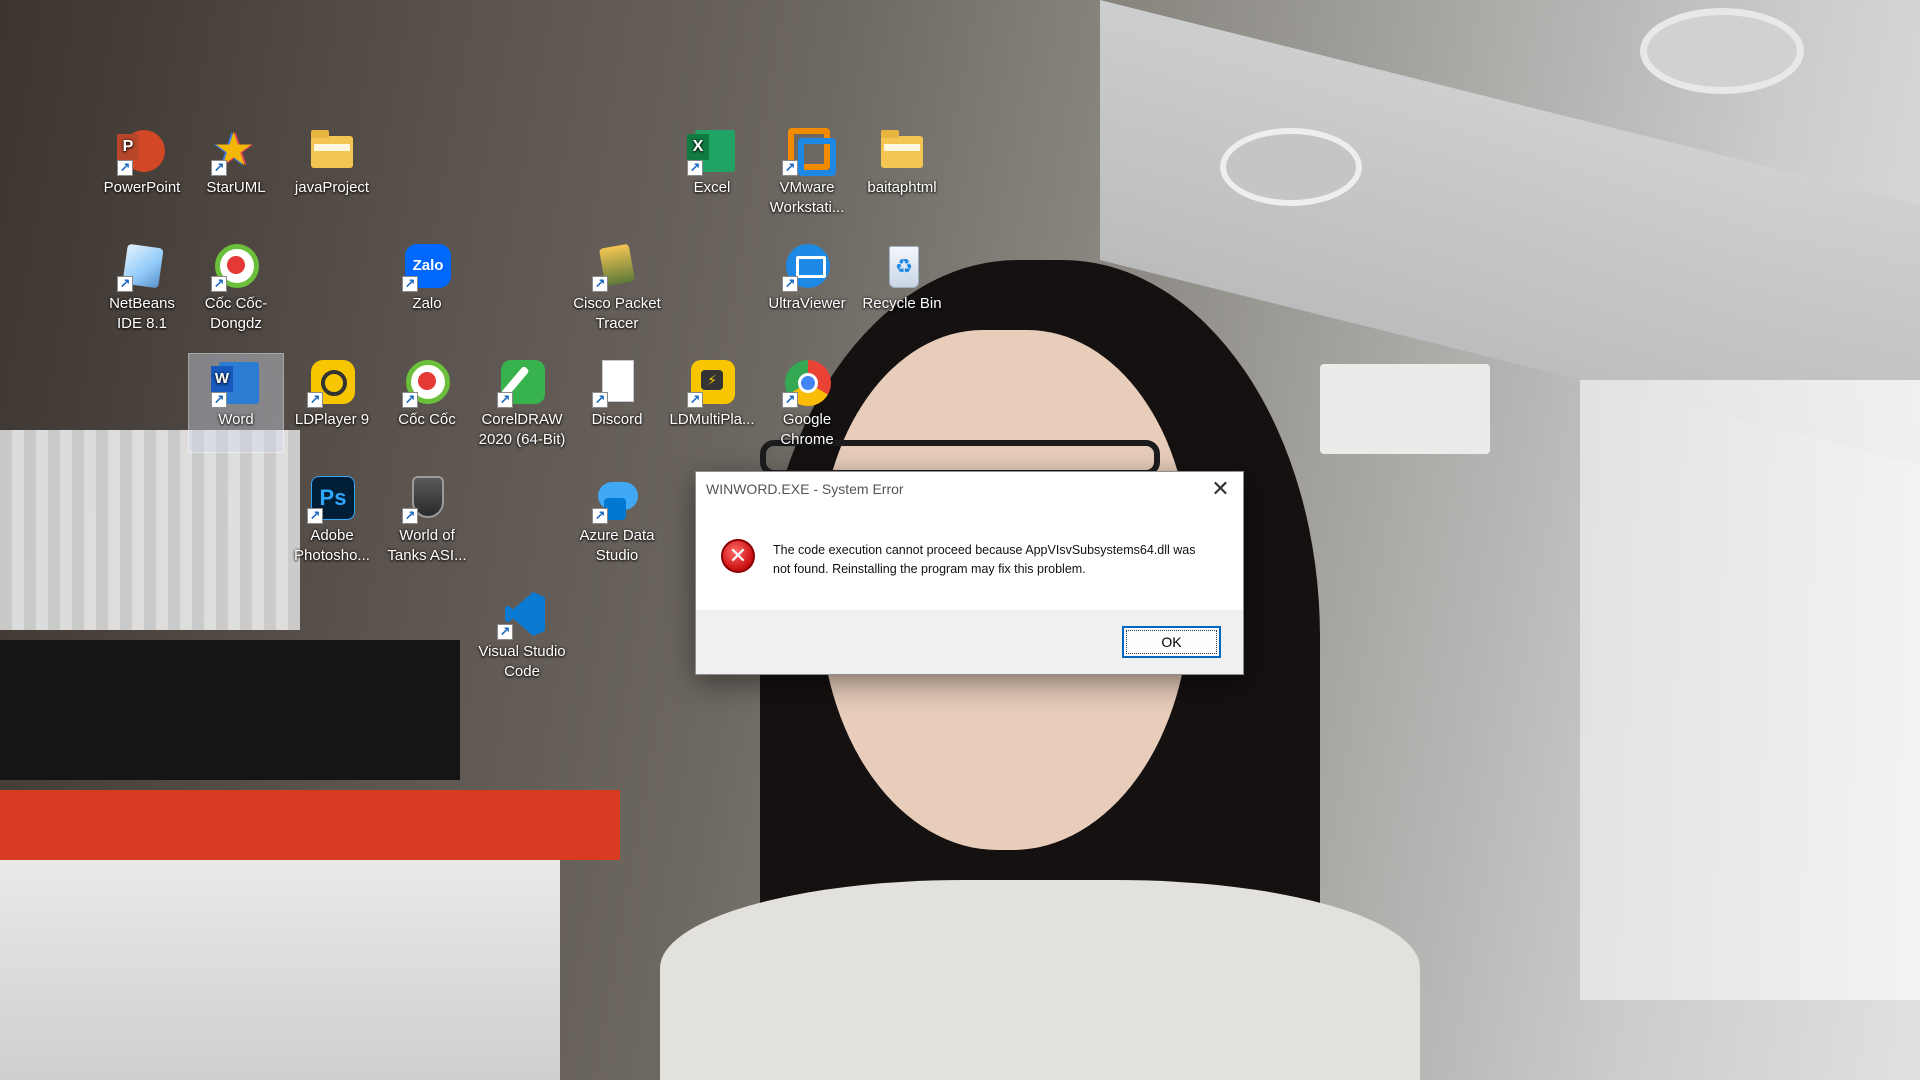 The height and width of the screenshot is (1080, 1920). Describe the element at coordinates (236, 187) in the screenshot. I see `desktop-icon-label: StarUML` at that location.